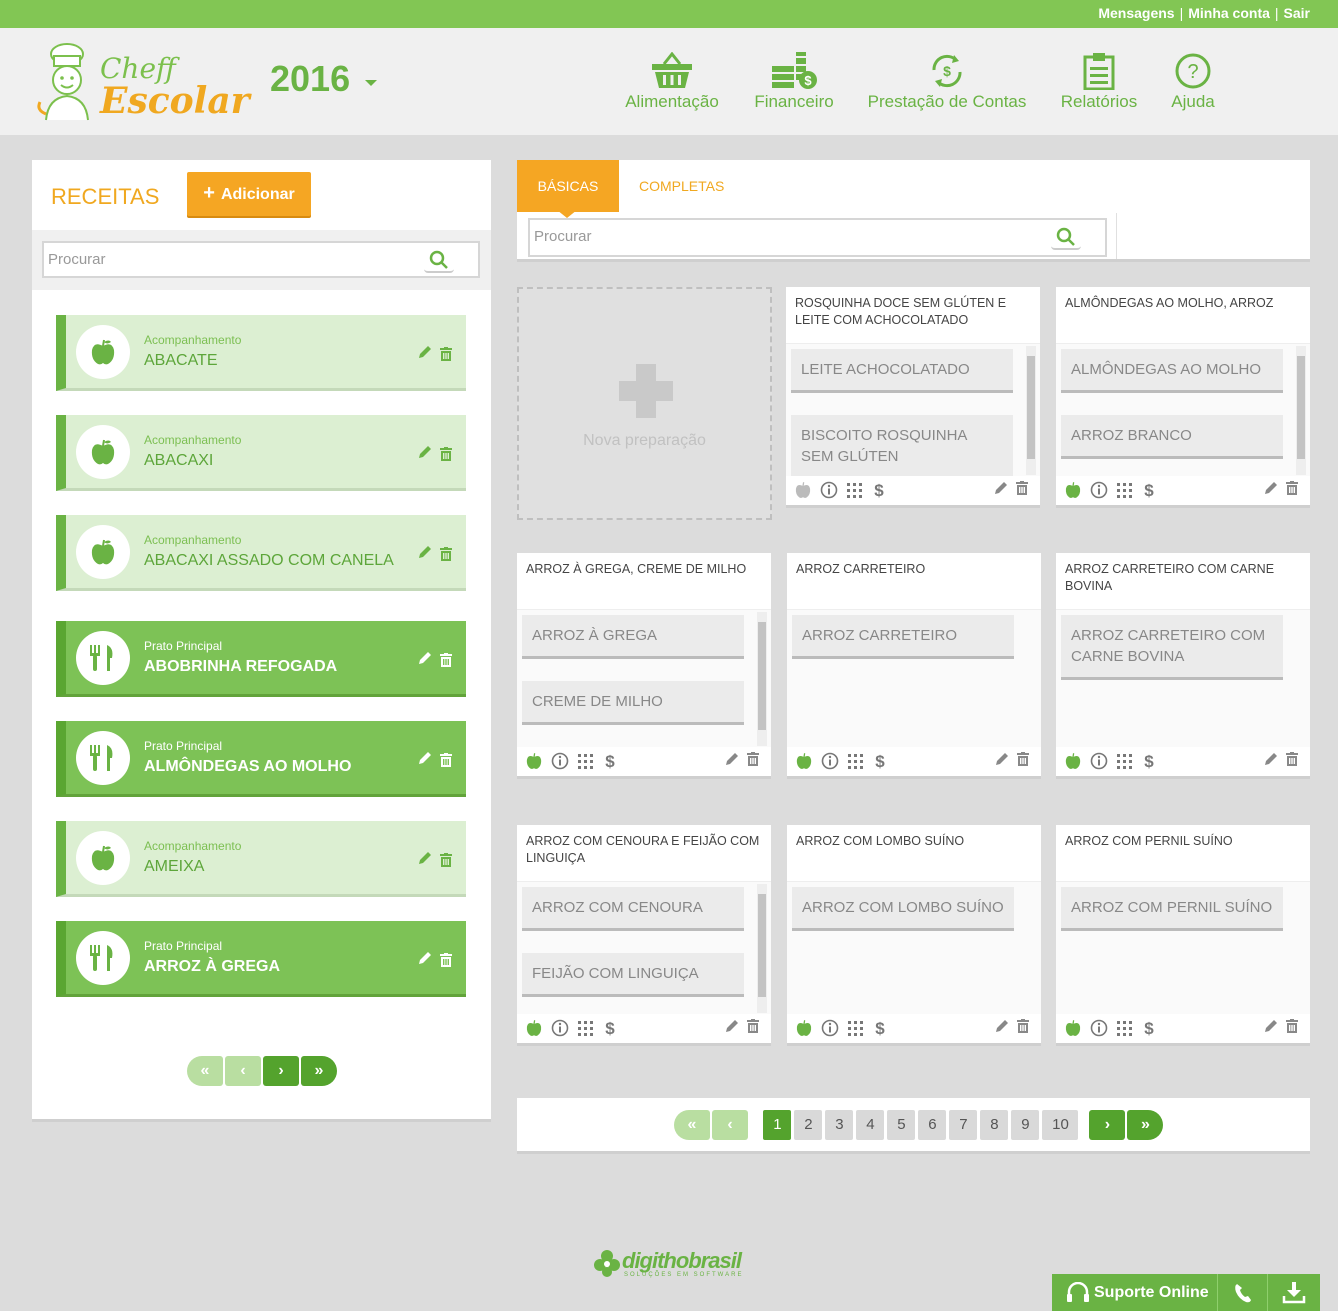 Image resolution: width=1338 pixels, height=1311 pixels. I want to click on recipe-item: Acompanhamento ABACAXI ASSADO COM CANELA, so click(261, 553).